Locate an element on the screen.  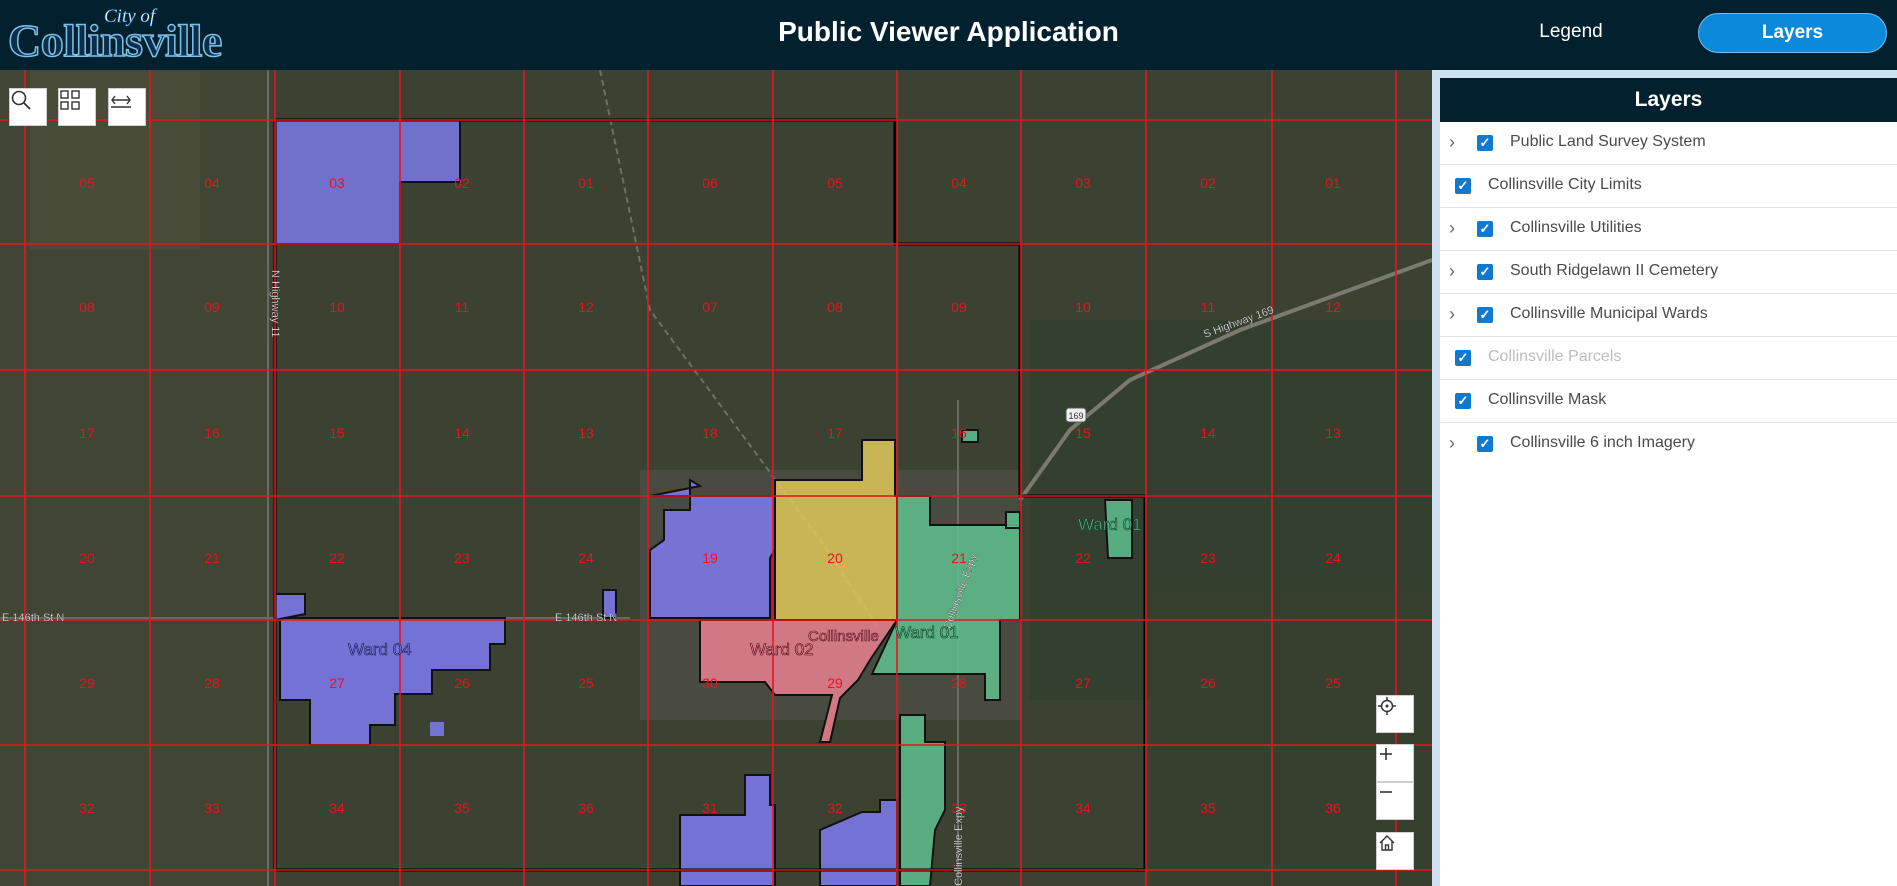
layer-item-wards: › ✓ Collinsville Municipal Wards is located at coordinates (1668, 315).